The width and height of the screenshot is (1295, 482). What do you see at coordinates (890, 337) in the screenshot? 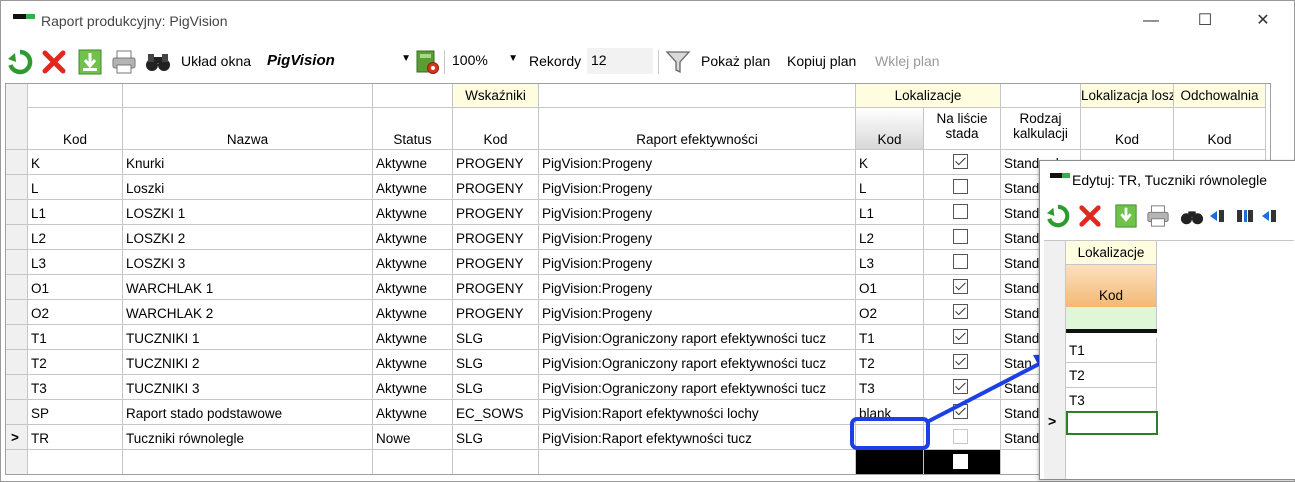
I see `cell-location: T1` at bounding box center [890, 337].